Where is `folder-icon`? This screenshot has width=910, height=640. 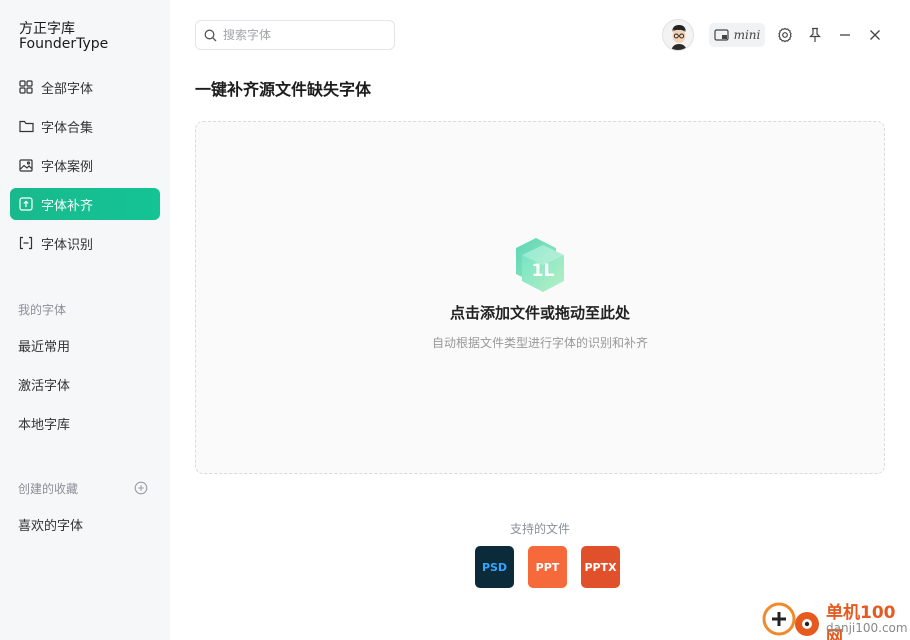 folder-icon is located at coordinates (26, 126).